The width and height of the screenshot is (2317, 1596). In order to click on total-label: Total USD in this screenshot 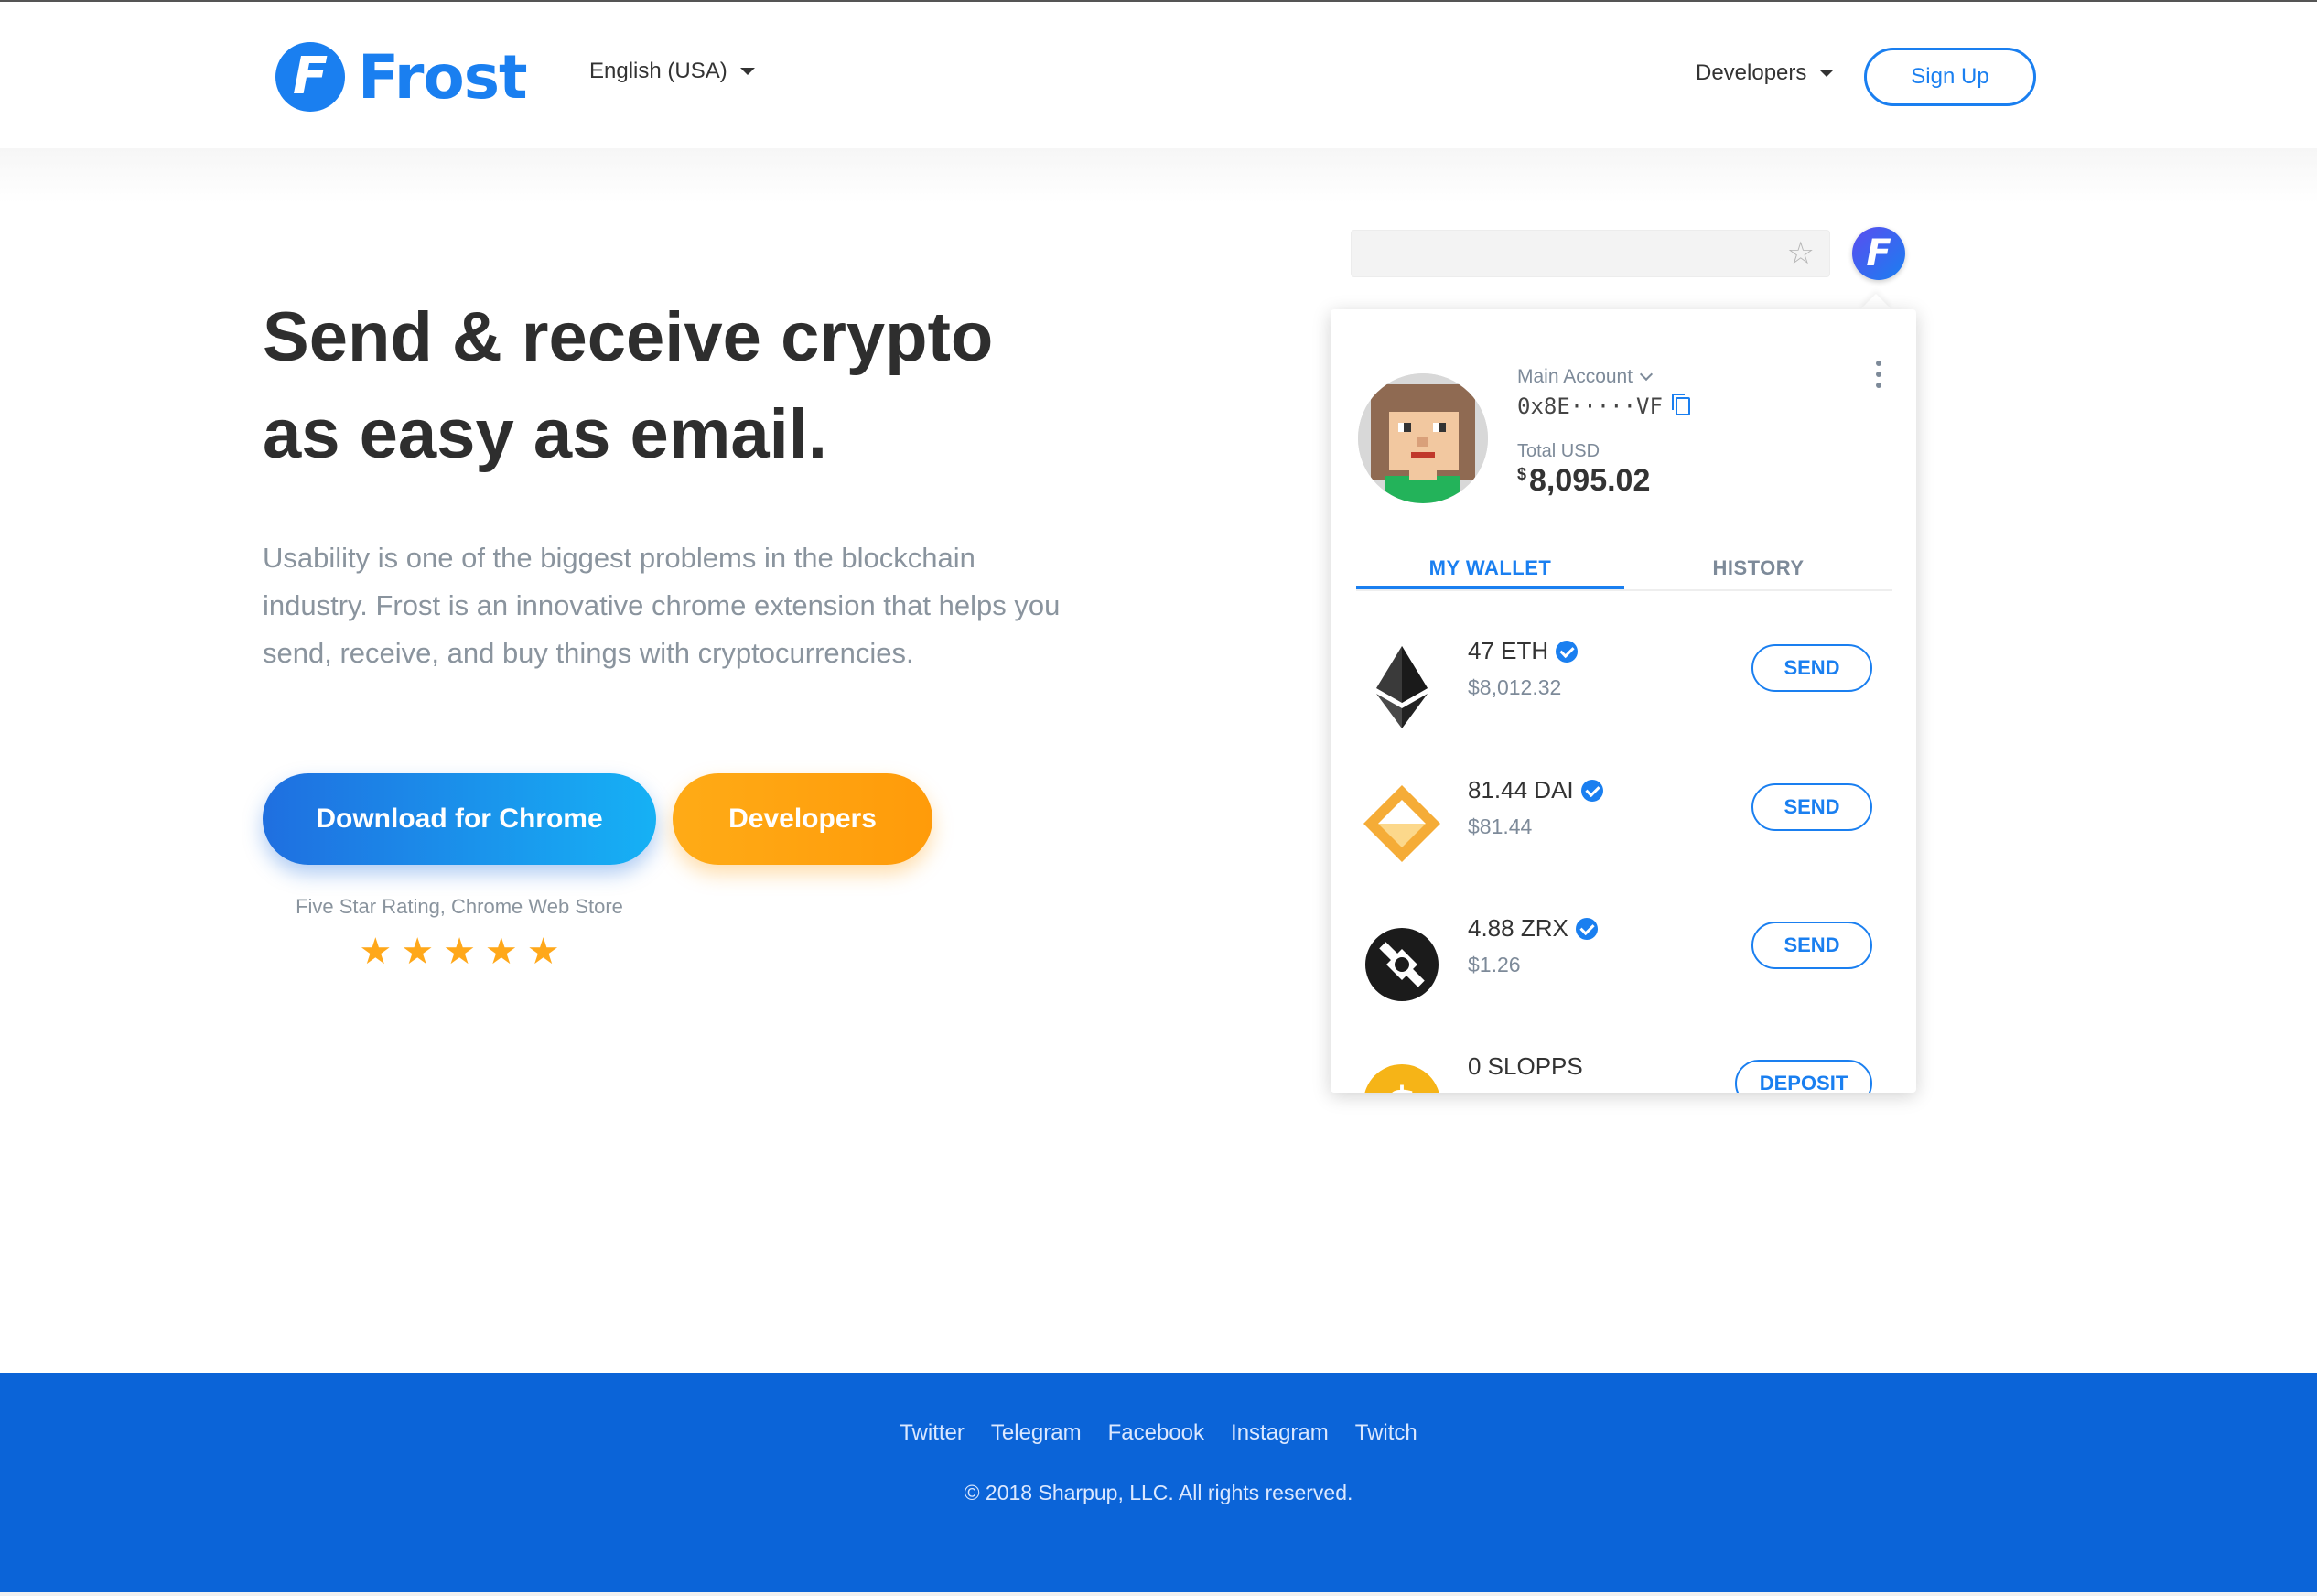, I will do `click(1559, 451)`.